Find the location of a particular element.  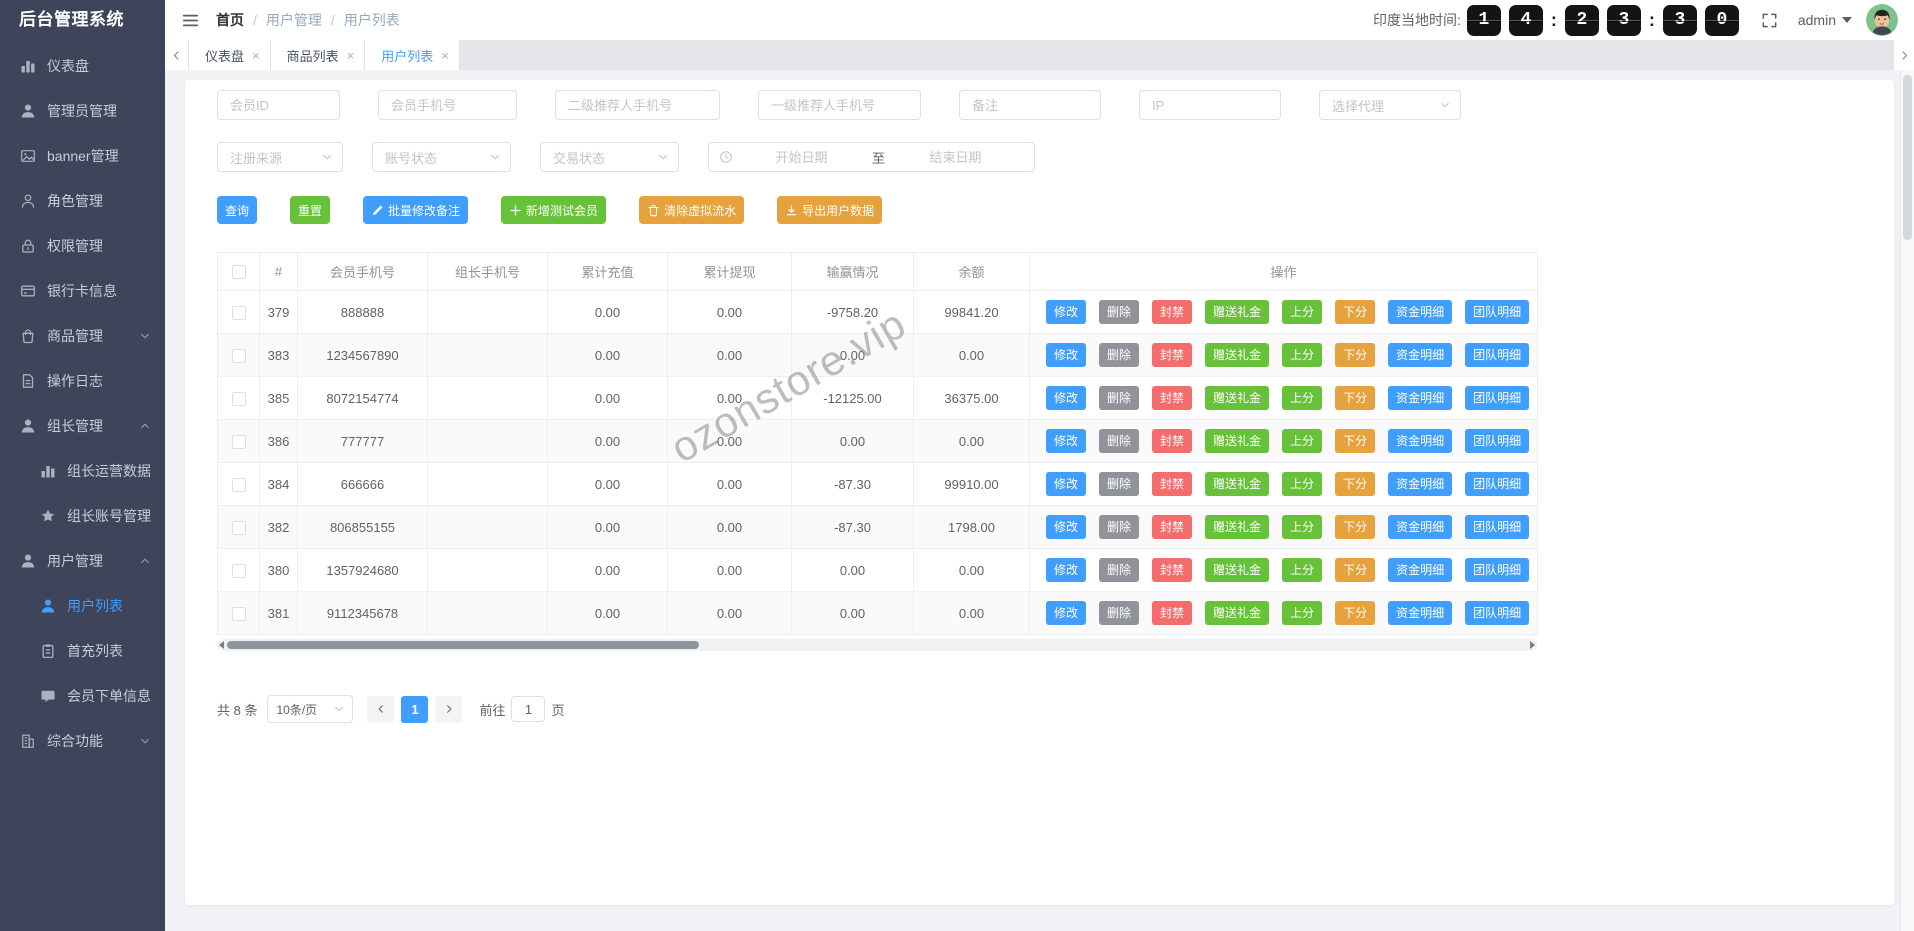

tab-0: 仪表盘 × is located at coordinates (230, 55).